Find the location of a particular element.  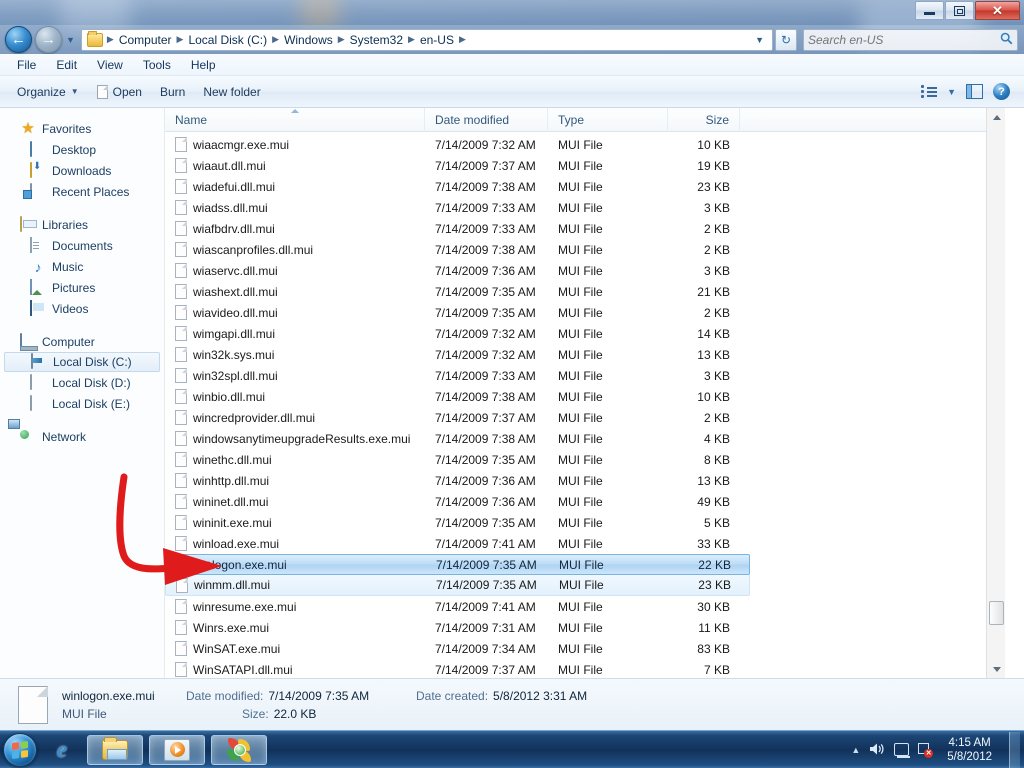

clock: 4:15 AM 5/8/2012 is located at coordinates (969, 750).